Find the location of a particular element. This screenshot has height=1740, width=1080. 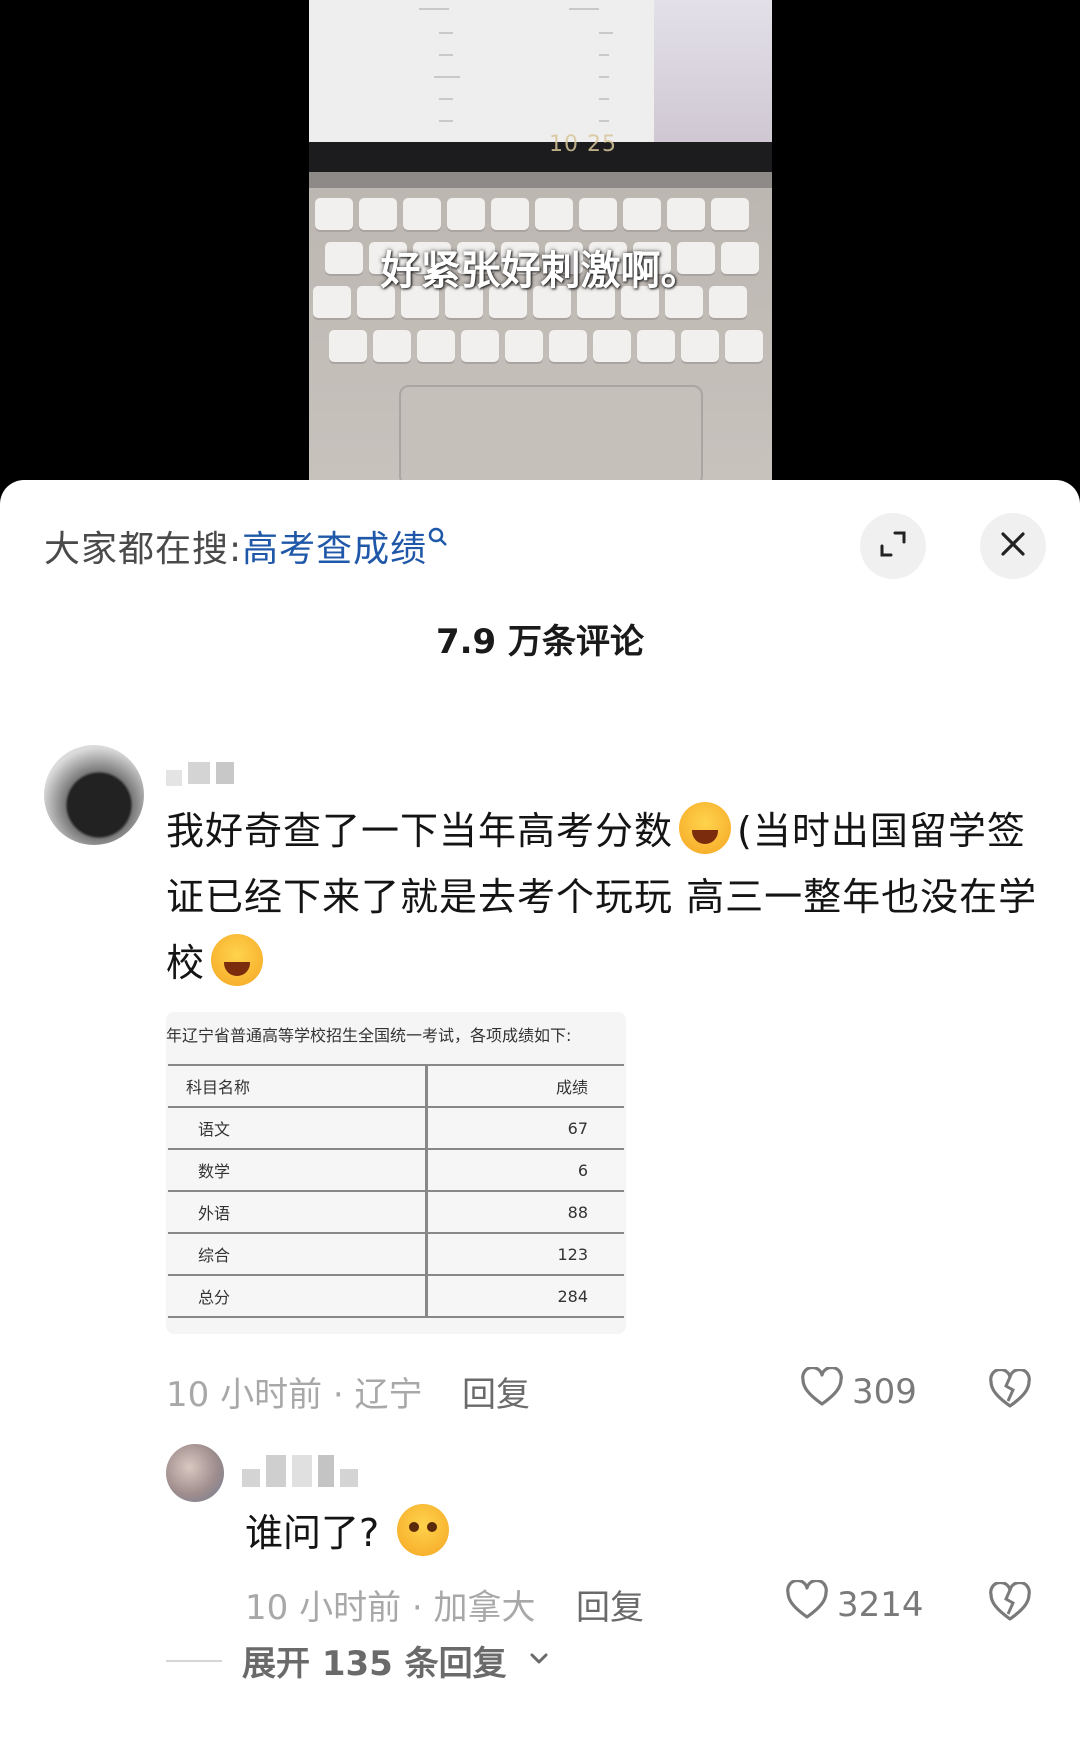

screen-timestamp: 10 25 is located at coordinates (583, 144).